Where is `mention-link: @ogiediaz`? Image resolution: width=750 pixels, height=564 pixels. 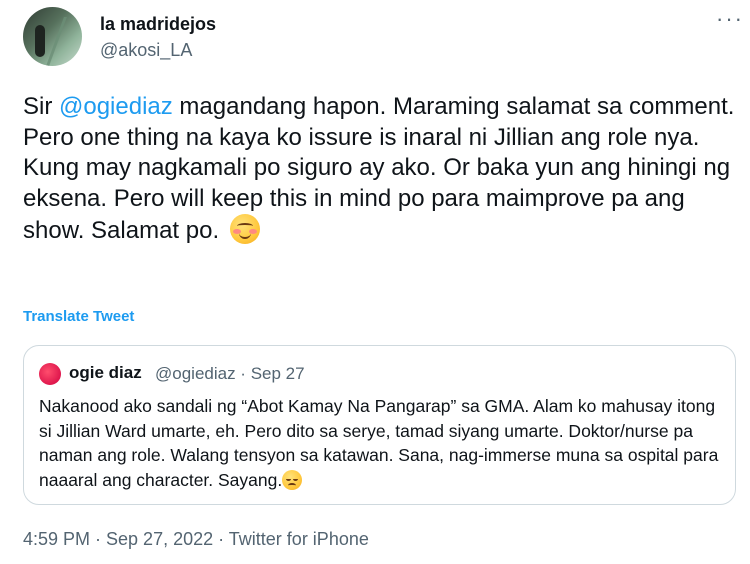 mention-link: @ogiediaz is located at coordinates (116, 106).